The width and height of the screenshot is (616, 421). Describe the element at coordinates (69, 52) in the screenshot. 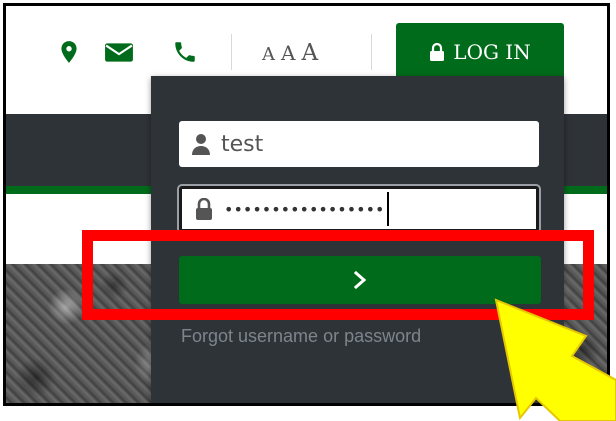

I see `map-marker-icon` at that location.